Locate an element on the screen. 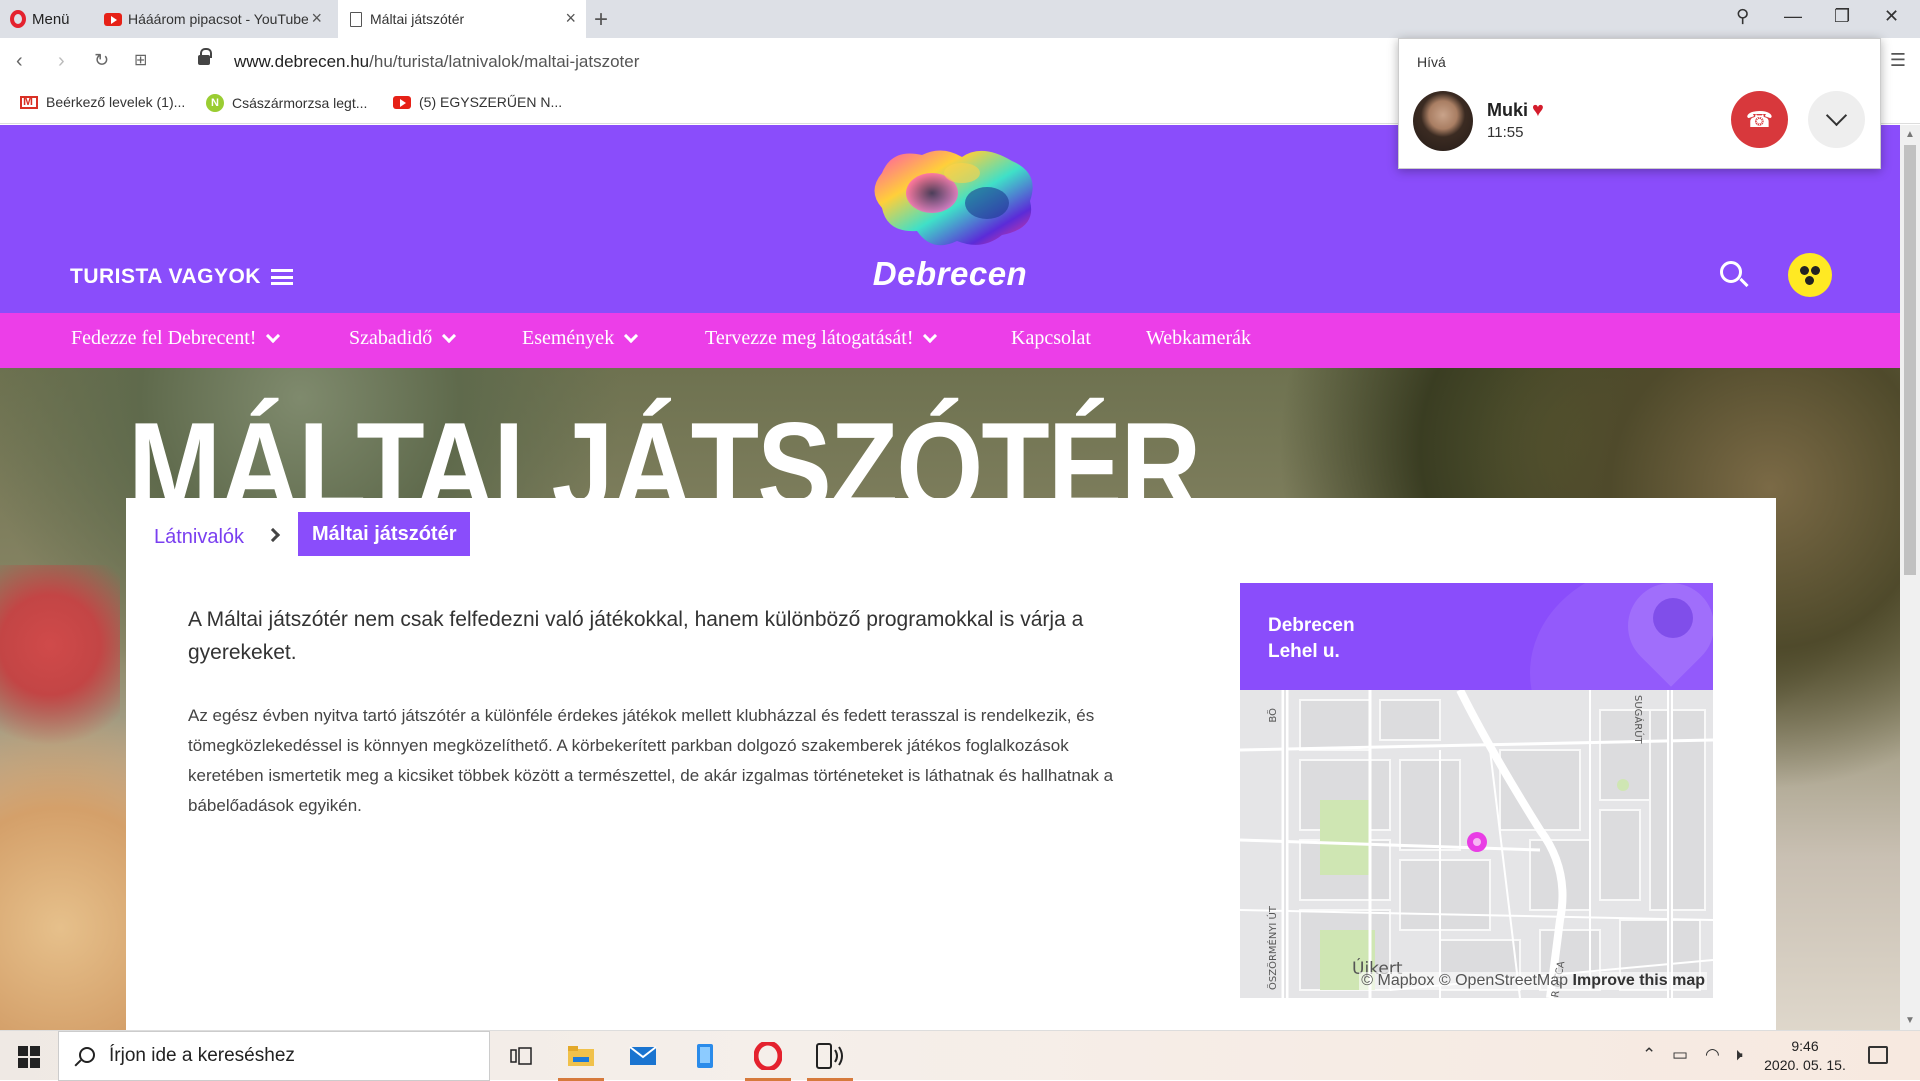  system-clock: 9:46 2020. 05. 15. is located at coordinates (1805, 1056).